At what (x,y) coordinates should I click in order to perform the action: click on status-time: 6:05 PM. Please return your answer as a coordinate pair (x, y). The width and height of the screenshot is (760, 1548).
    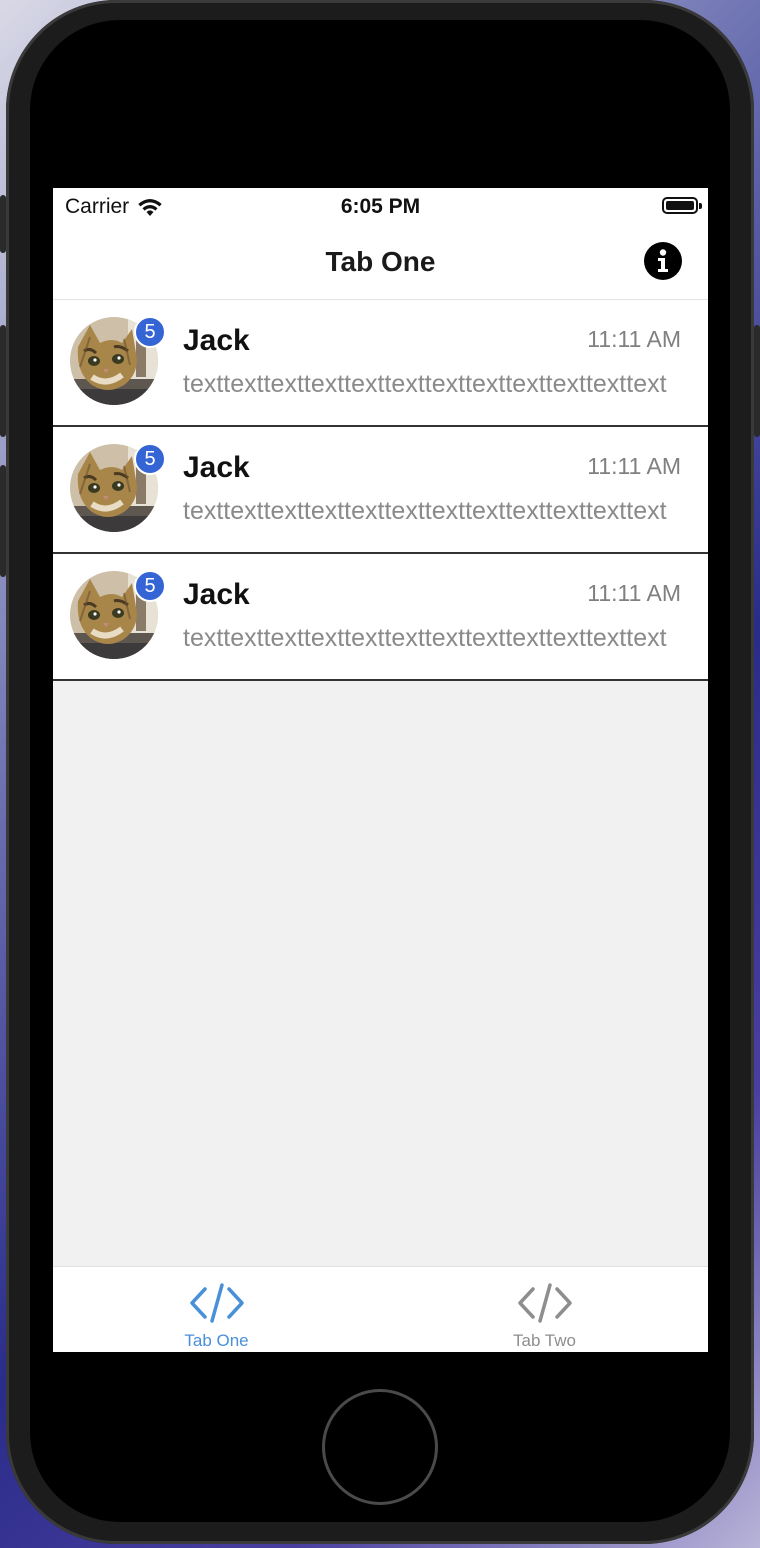
    Looking at the image, I should click on (380, 206).